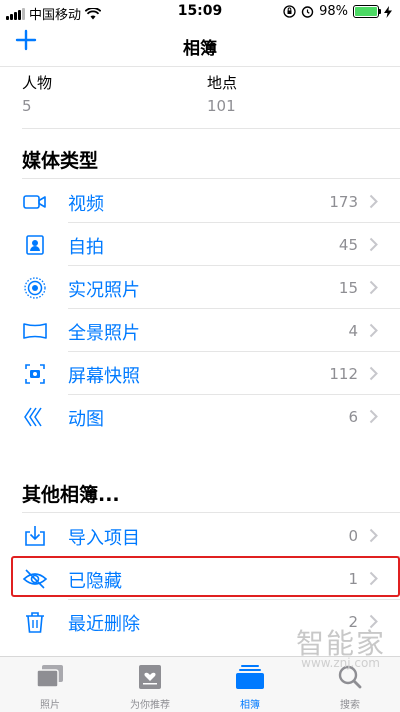 The height and width of the screenshot is (712, 400). I want to click on navigation-bar: 相簿, so click(200, 45).